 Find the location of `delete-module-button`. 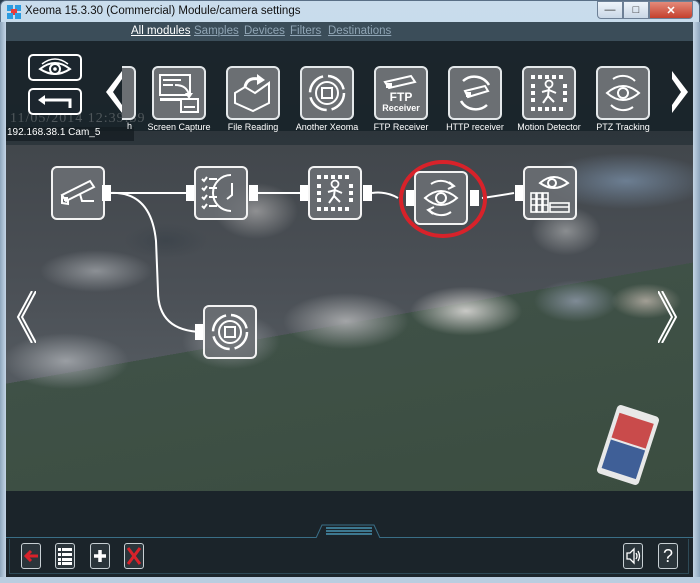

delete-module-button is located at coordinates (134, 556).